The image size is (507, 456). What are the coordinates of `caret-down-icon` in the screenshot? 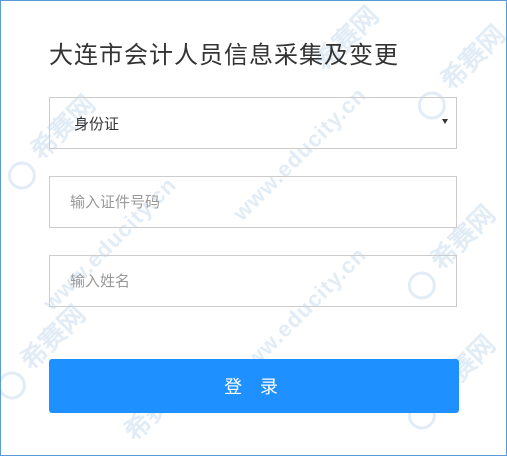 It's located at (445, 121).